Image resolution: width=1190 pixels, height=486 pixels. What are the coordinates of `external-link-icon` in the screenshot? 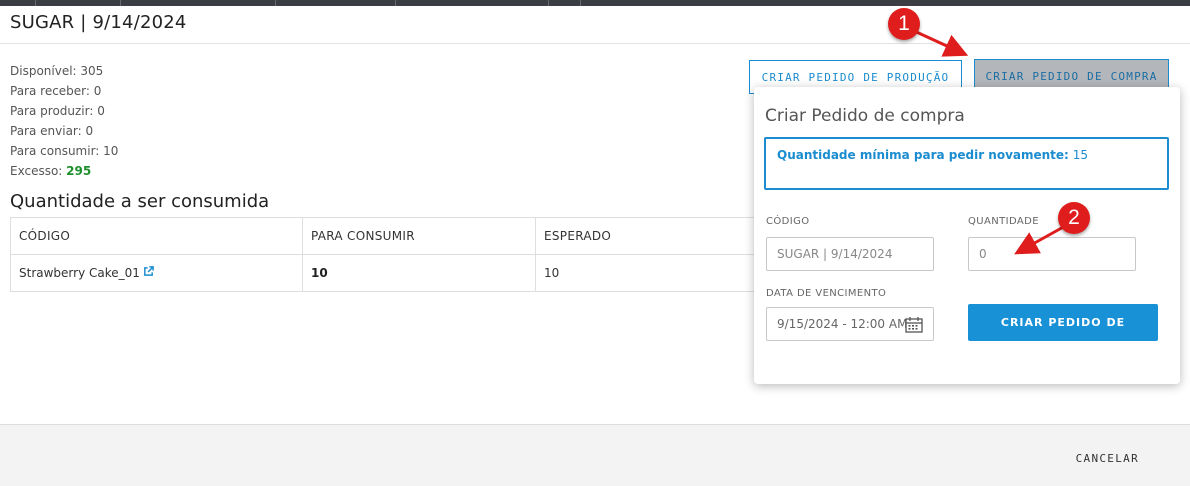 It's located at (148, 273).